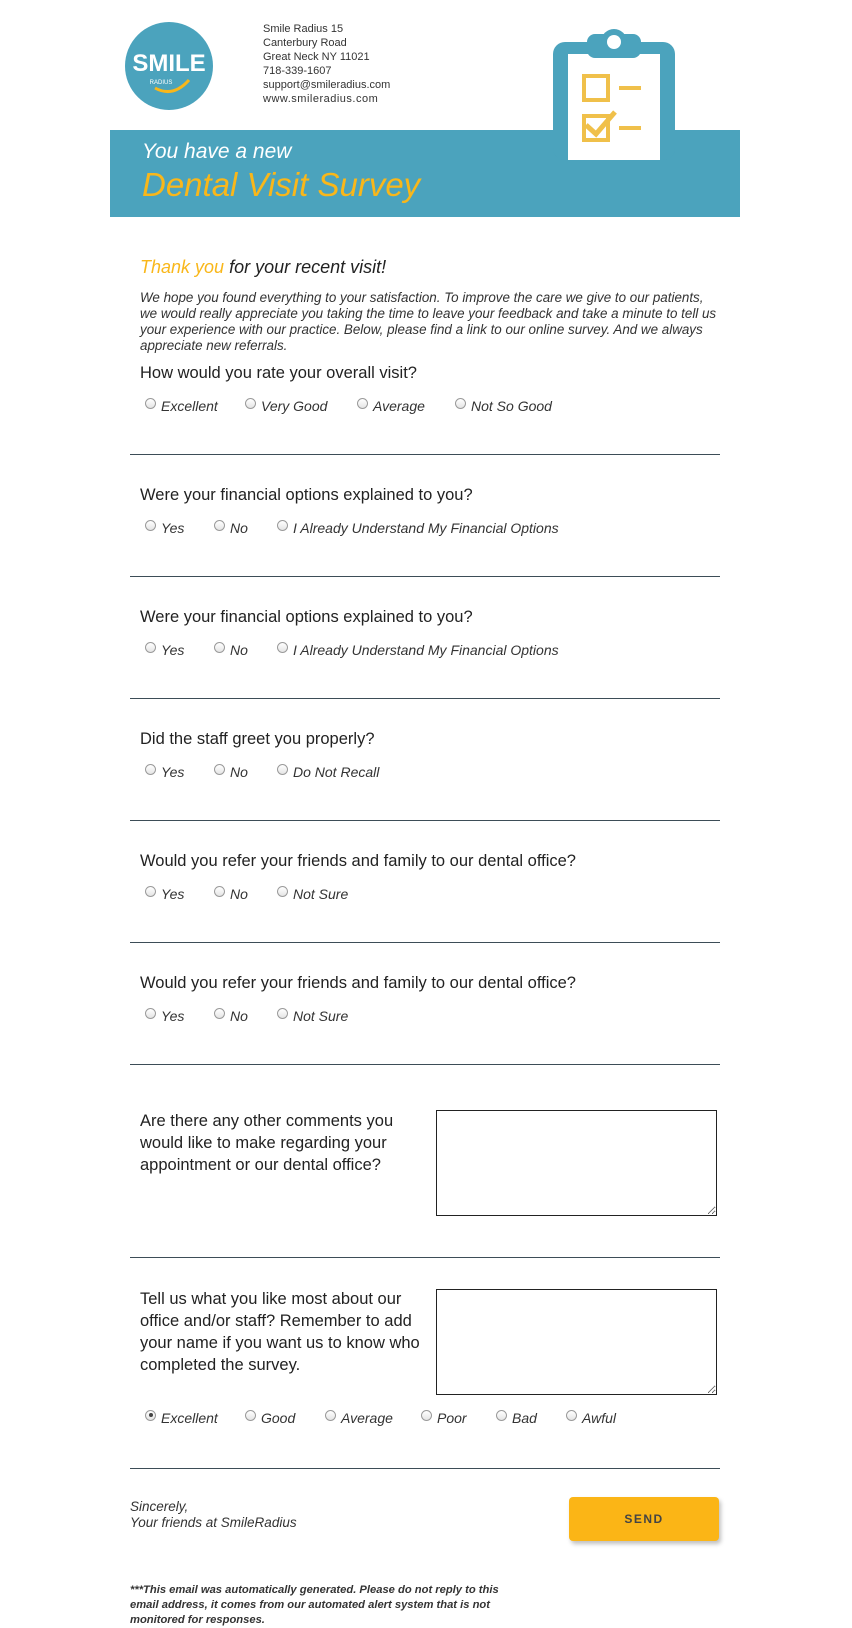 This screenshot has width=852, height=1628. I want to click on radio-option: Awful, so click(591, 1417).